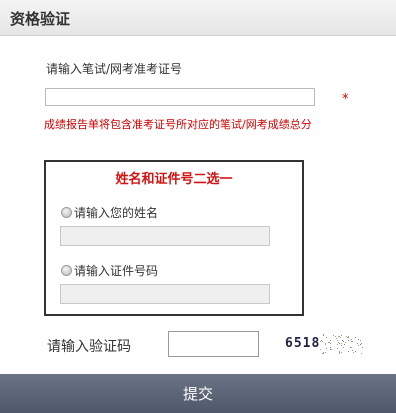 This screenshot has height=413, width=396. What do you see at coordinates (198, 393) in the screenshot?
I see `submit-button: 提交` at bounding box center [198, 393].